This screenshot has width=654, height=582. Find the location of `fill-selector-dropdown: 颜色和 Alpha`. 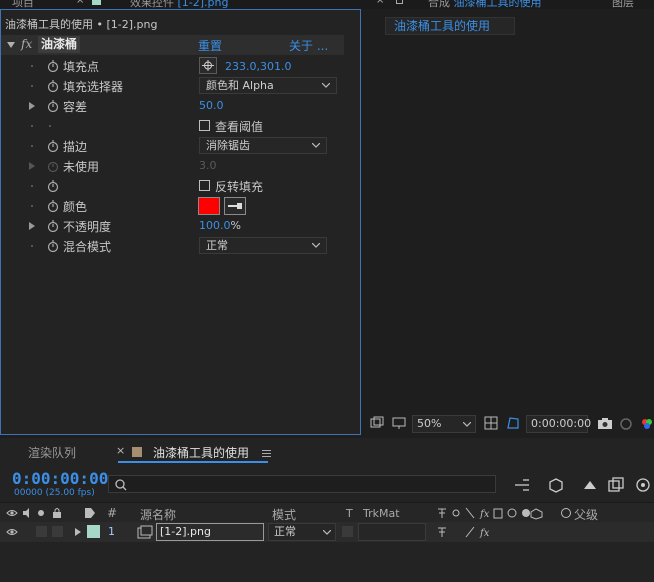

fill-selector-dropdown: 颜色和 Alpha is located at coordinates (268, 85).